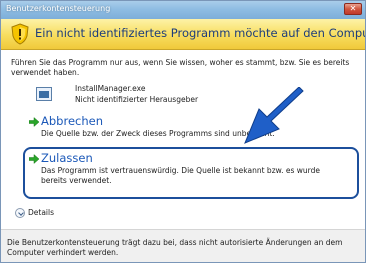 Image resolution: width=366 pixels, height=263 pixels. I want to click on green-arrow-icon, so click(34, 122).